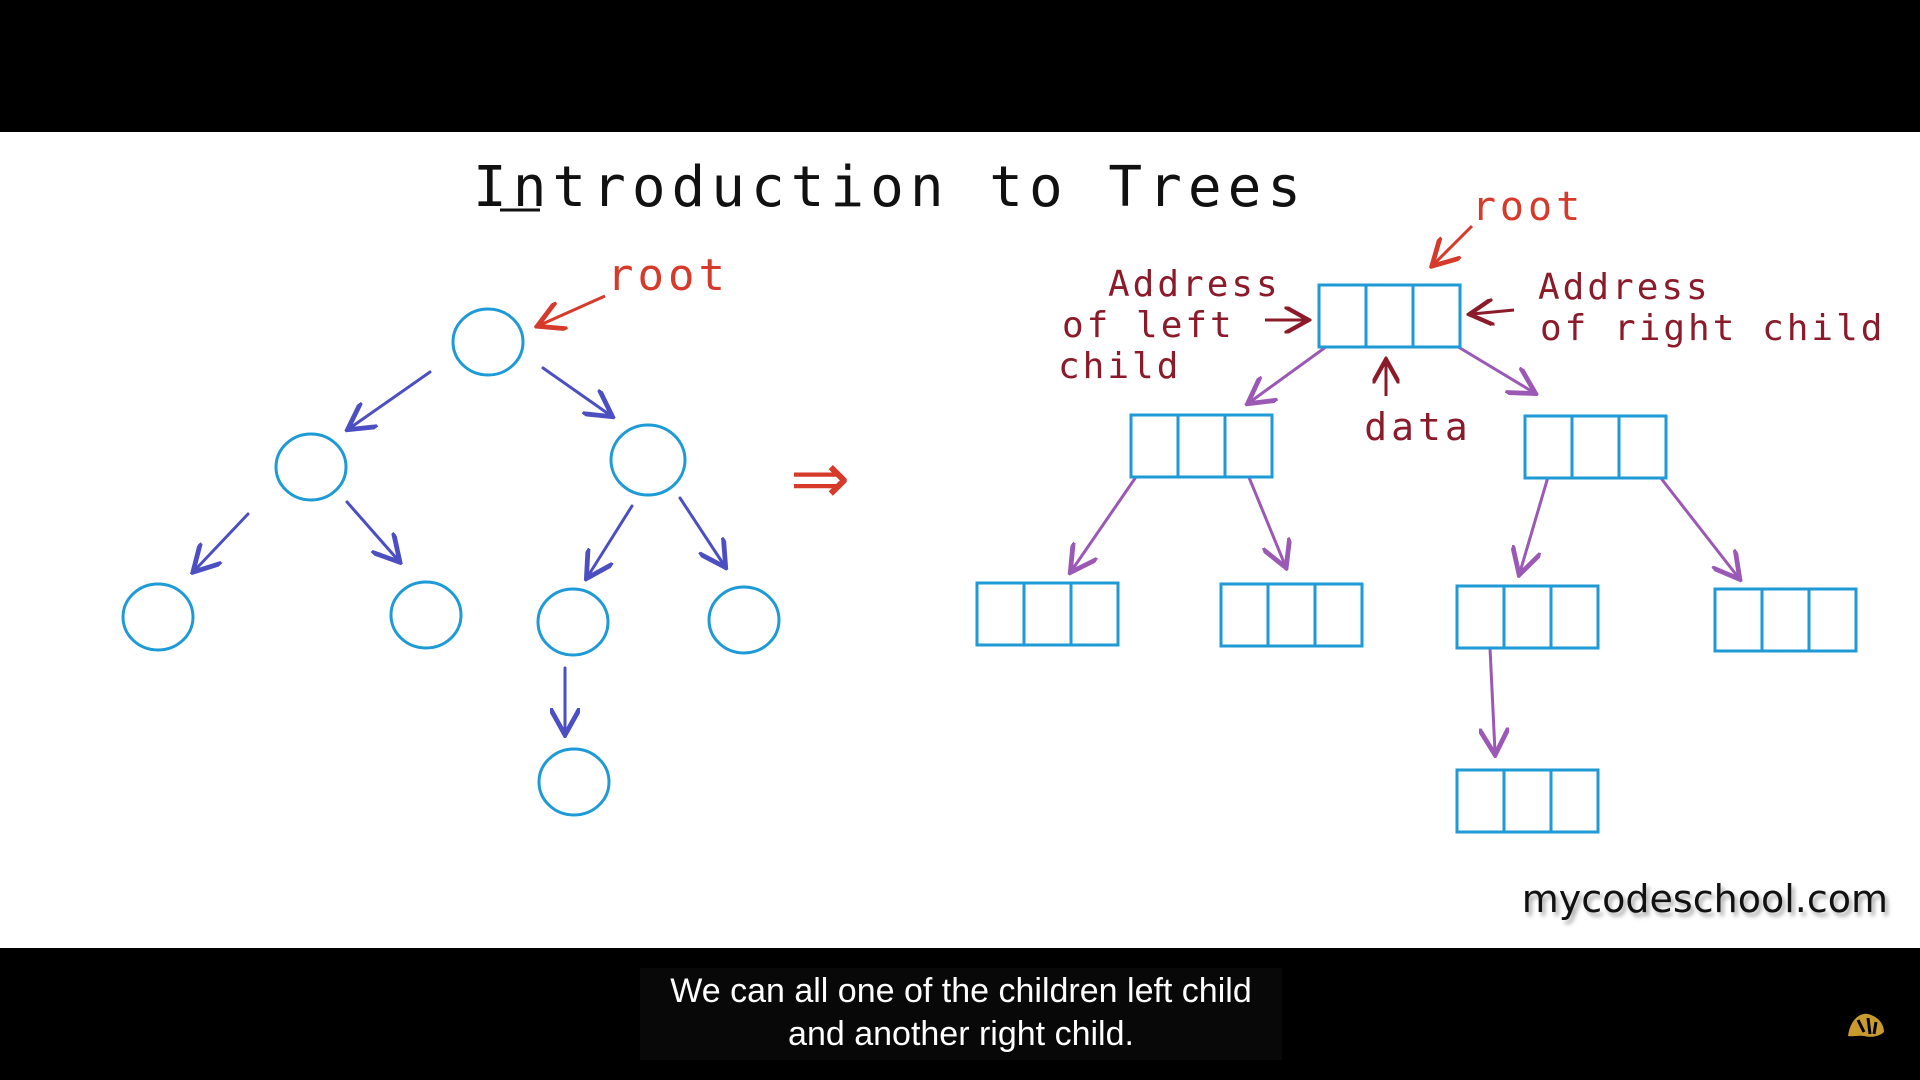 This screenshot has width=1920, height=1080. Describe the element at coordinates (1866, 1024) in the screenshot. I see `channel-logo-icon` at that location.